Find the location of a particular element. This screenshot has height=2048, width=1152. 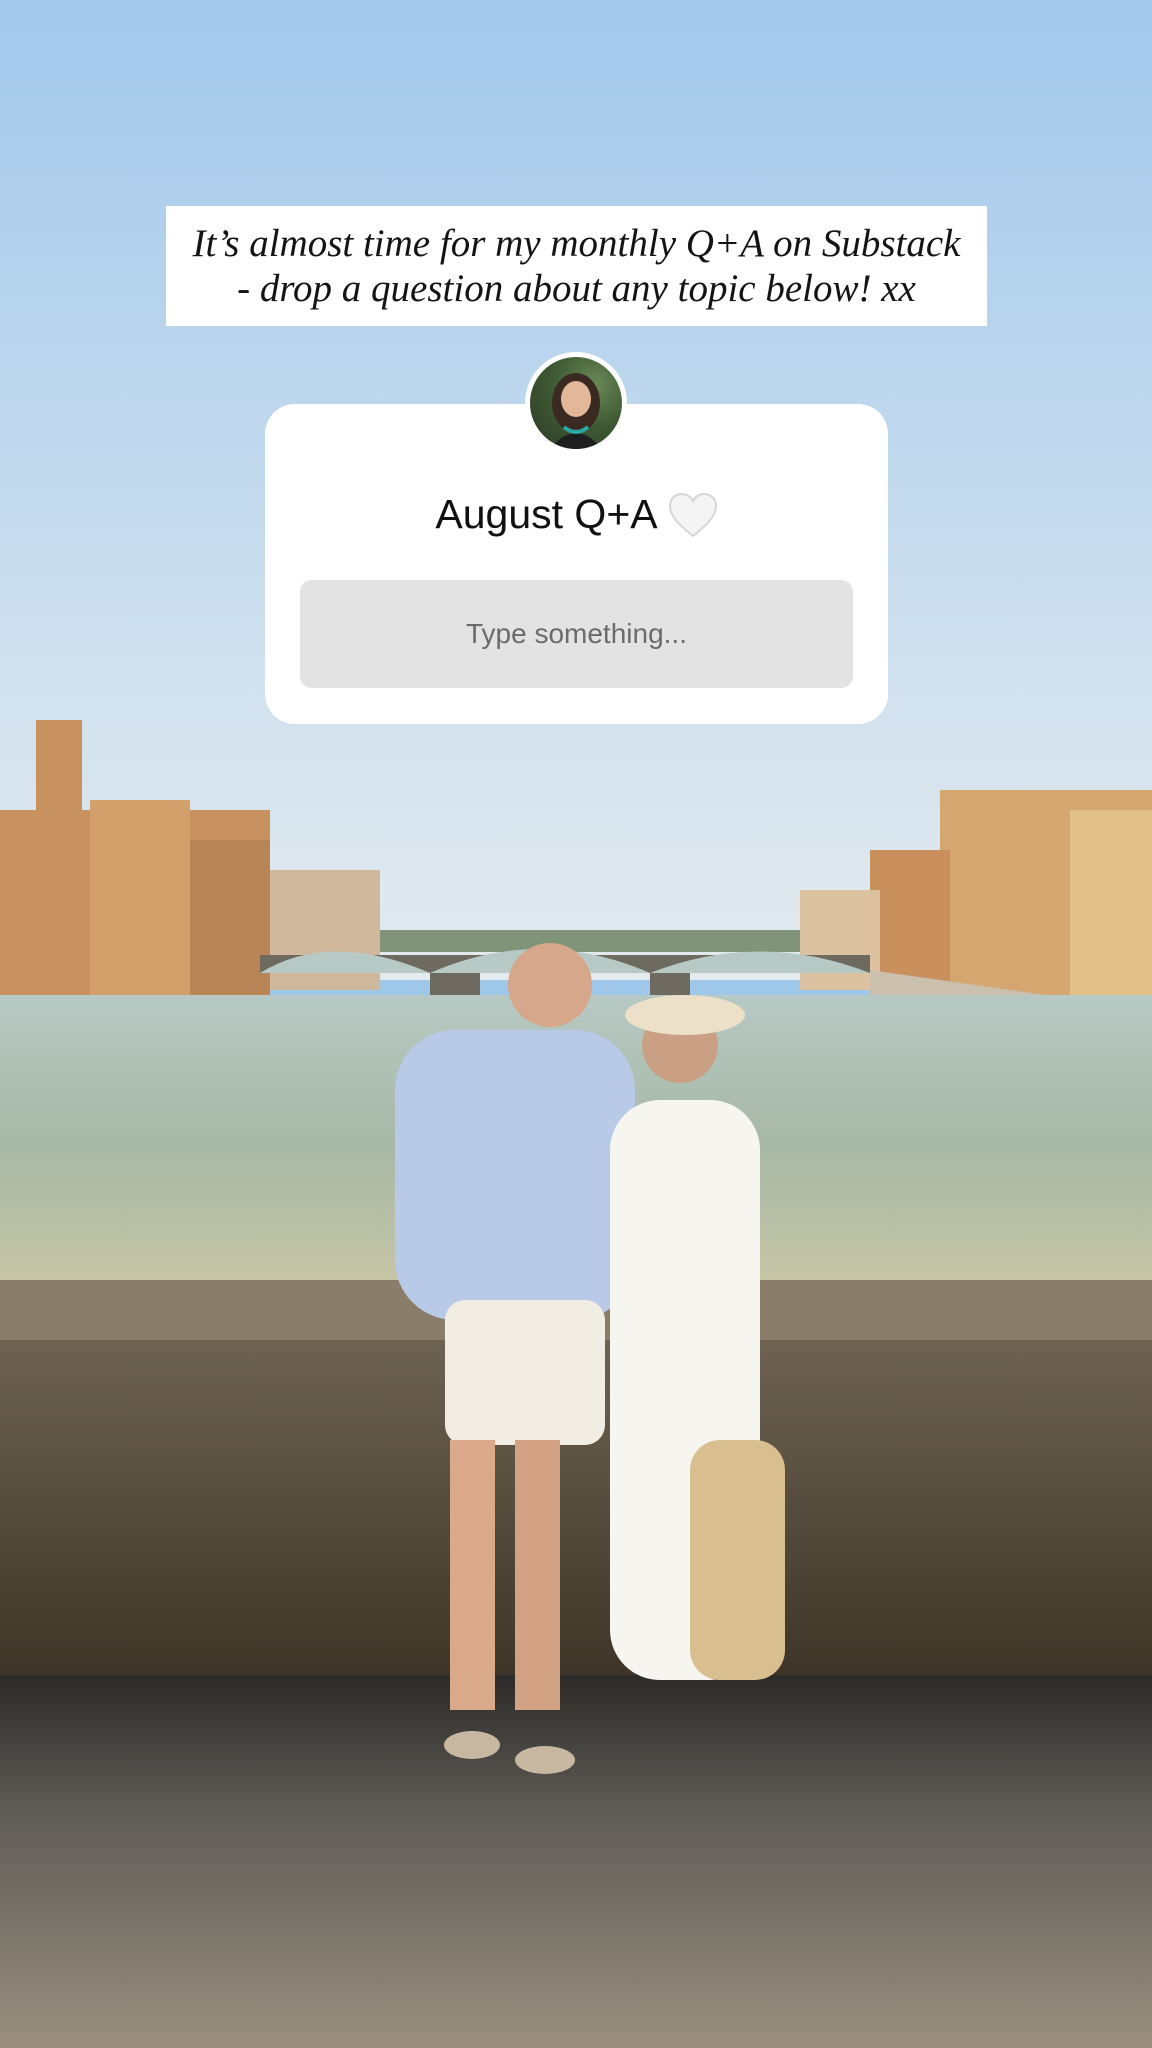

question-title-row: August Q+A is located at coordinates (576, 514).